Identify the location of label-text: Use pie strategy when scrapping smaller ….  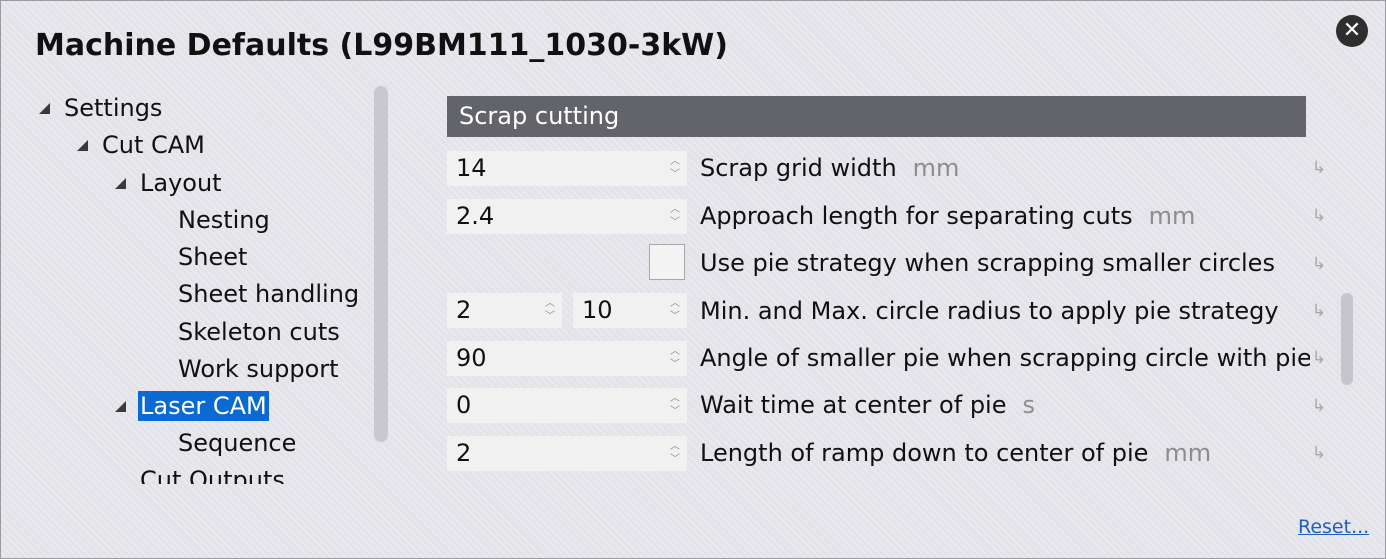
(987, 263).